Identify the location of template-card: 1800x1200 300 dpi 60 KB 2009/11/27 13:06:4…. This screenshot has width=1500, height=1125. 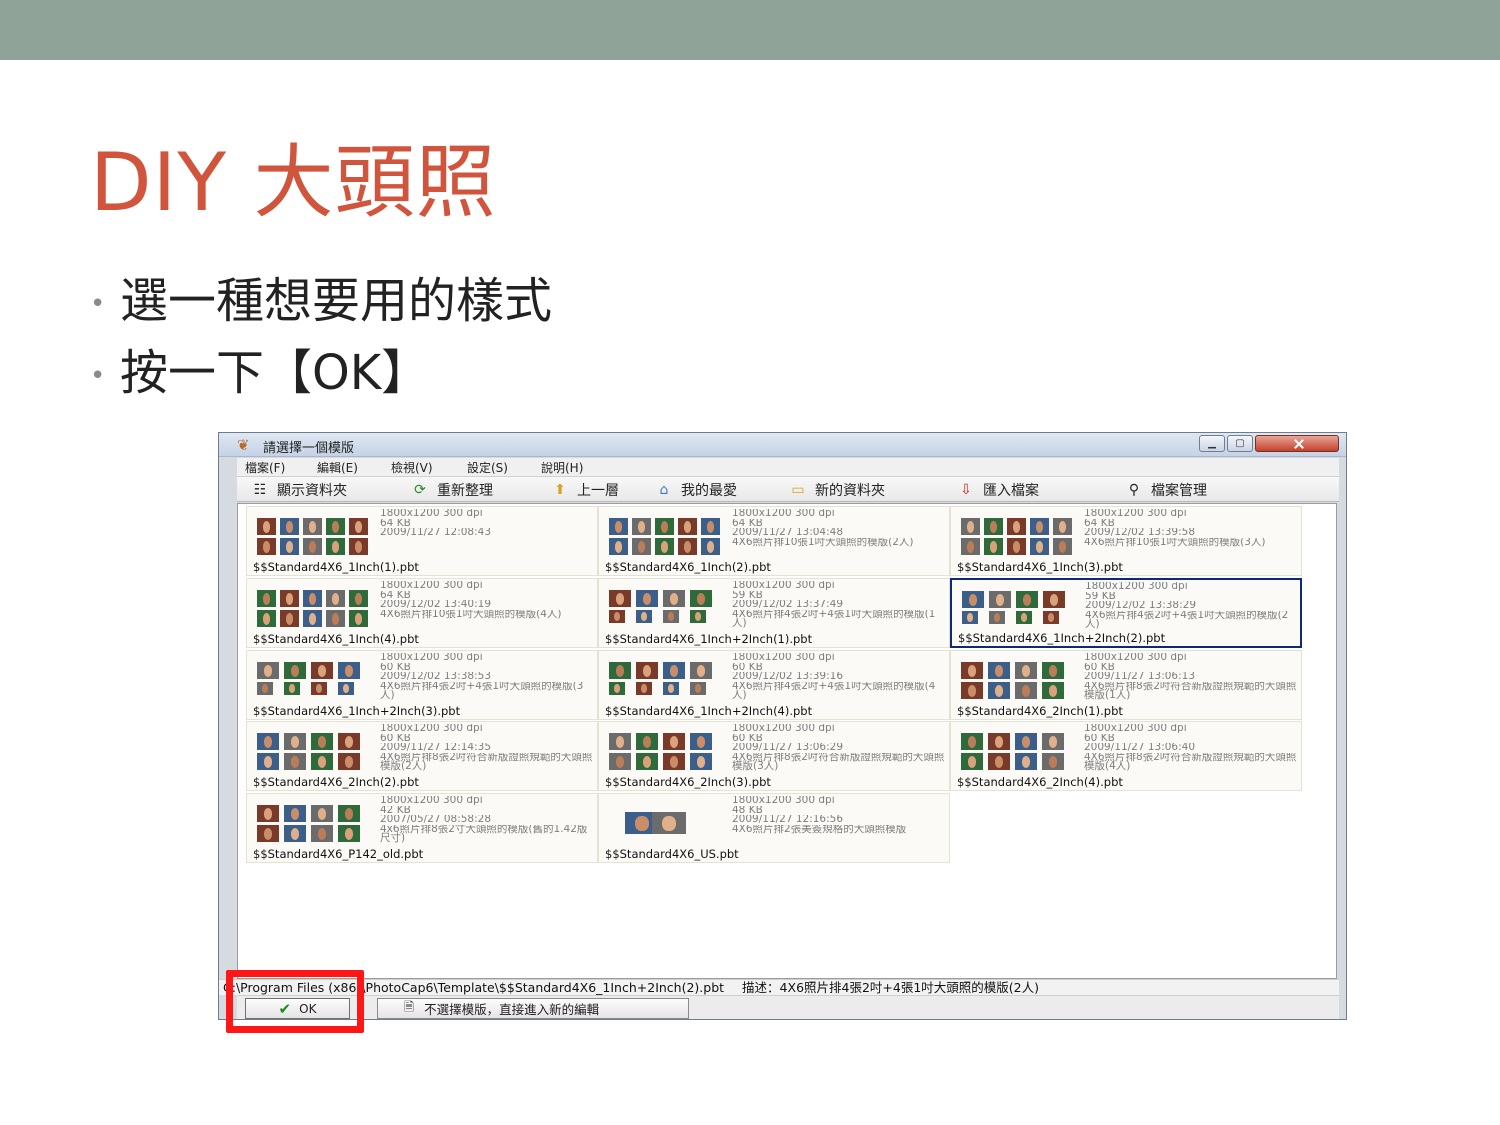
(1126, 756).